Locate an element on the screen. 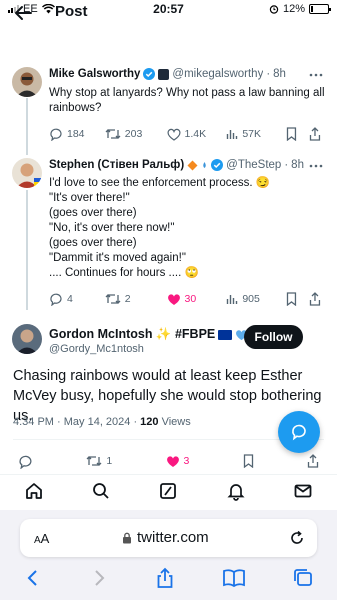 The height and width of the screenshot is (600, 337). mail-icon is located at coordinates (303, 490).